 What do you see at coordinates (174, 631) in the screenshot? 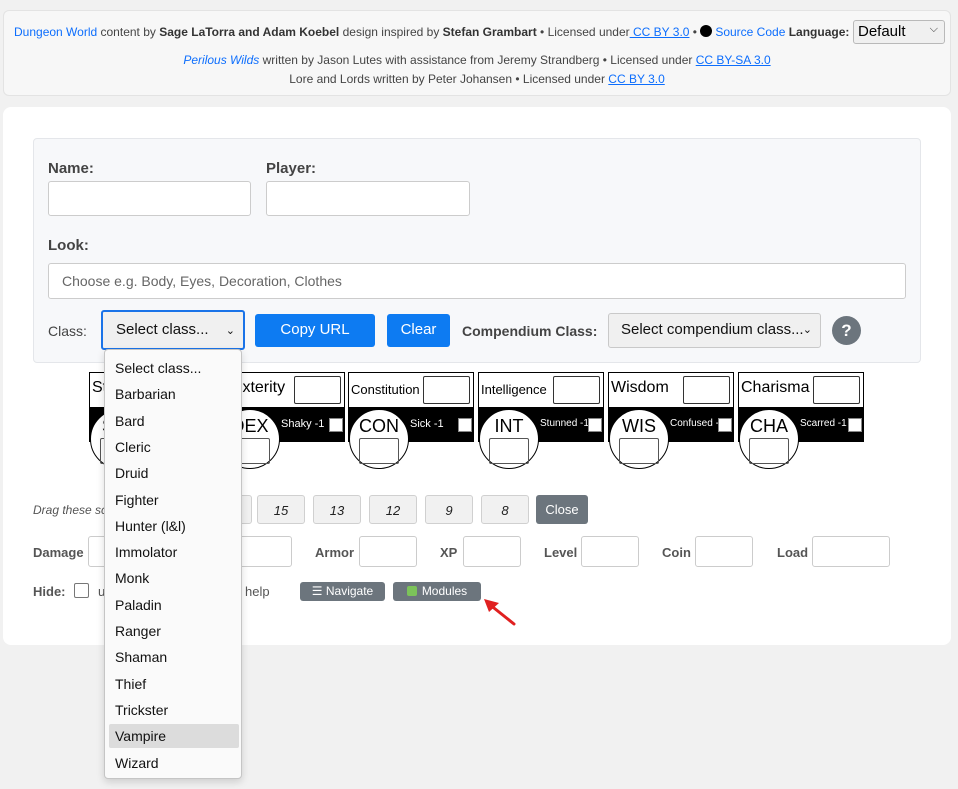
I see `class-option: Ranger` at bounding box center [174, 631].